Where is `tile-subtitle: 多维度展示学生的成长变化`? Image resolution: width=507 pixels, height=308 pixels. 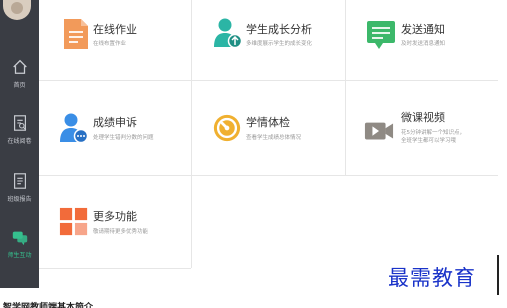 tile-subtitle: 多维度展示学生的成长变化 is located at coordinates (279, 44).